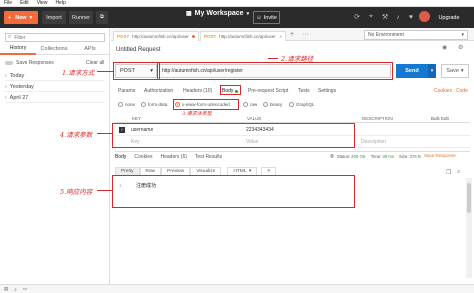 The image size is (474, 293). What do you see at coordinates (217, 13) in the screenshot?
I see `workspace-selector: ▦ My Workspace ▾` at bounding box center [217, 13].